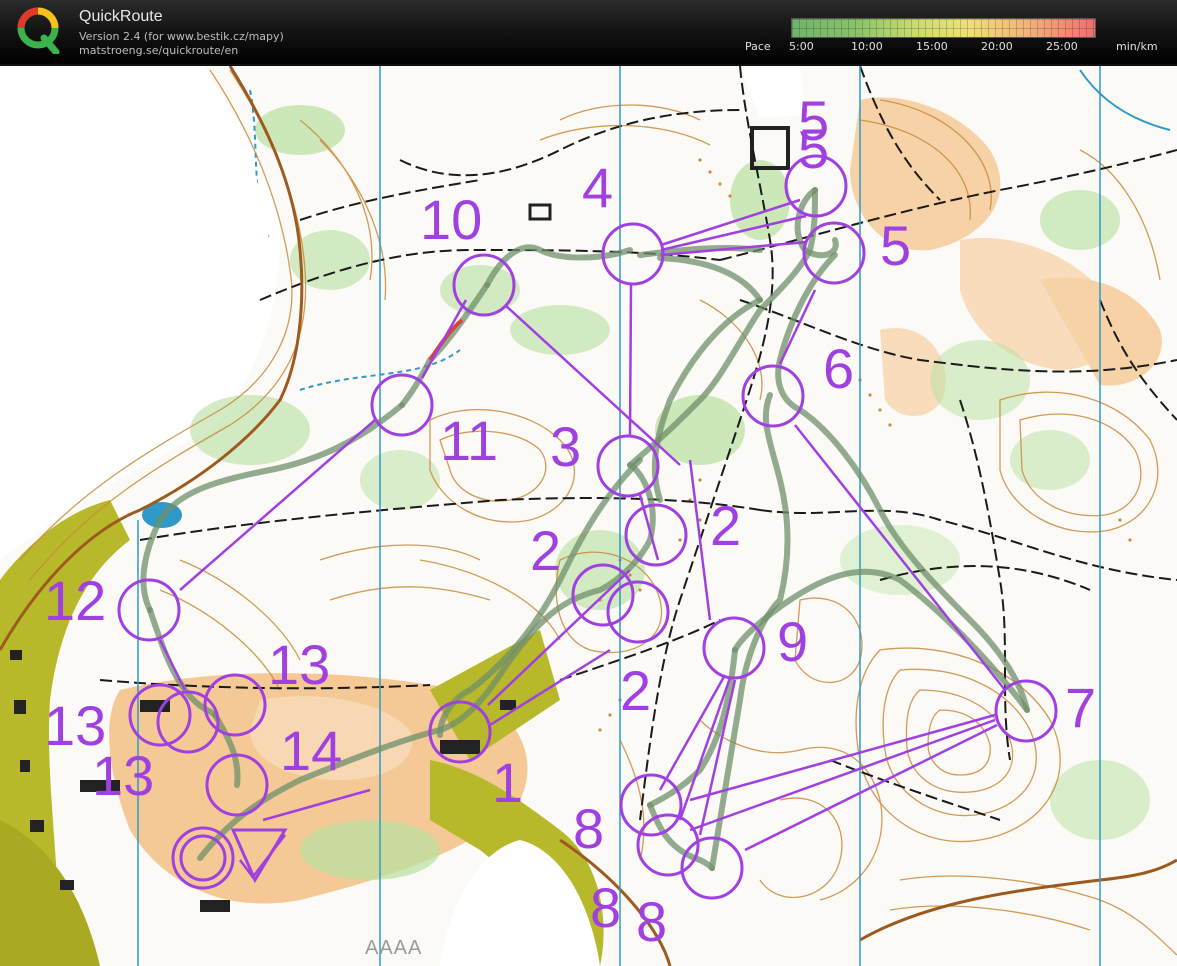 Image resolution: width=1177 pixels, height=966 pixels. What do you see at coordinates (1137, 46) in the screenshot?
I see `pace-unit-label: min/km` at bounding box center [1137, 46].